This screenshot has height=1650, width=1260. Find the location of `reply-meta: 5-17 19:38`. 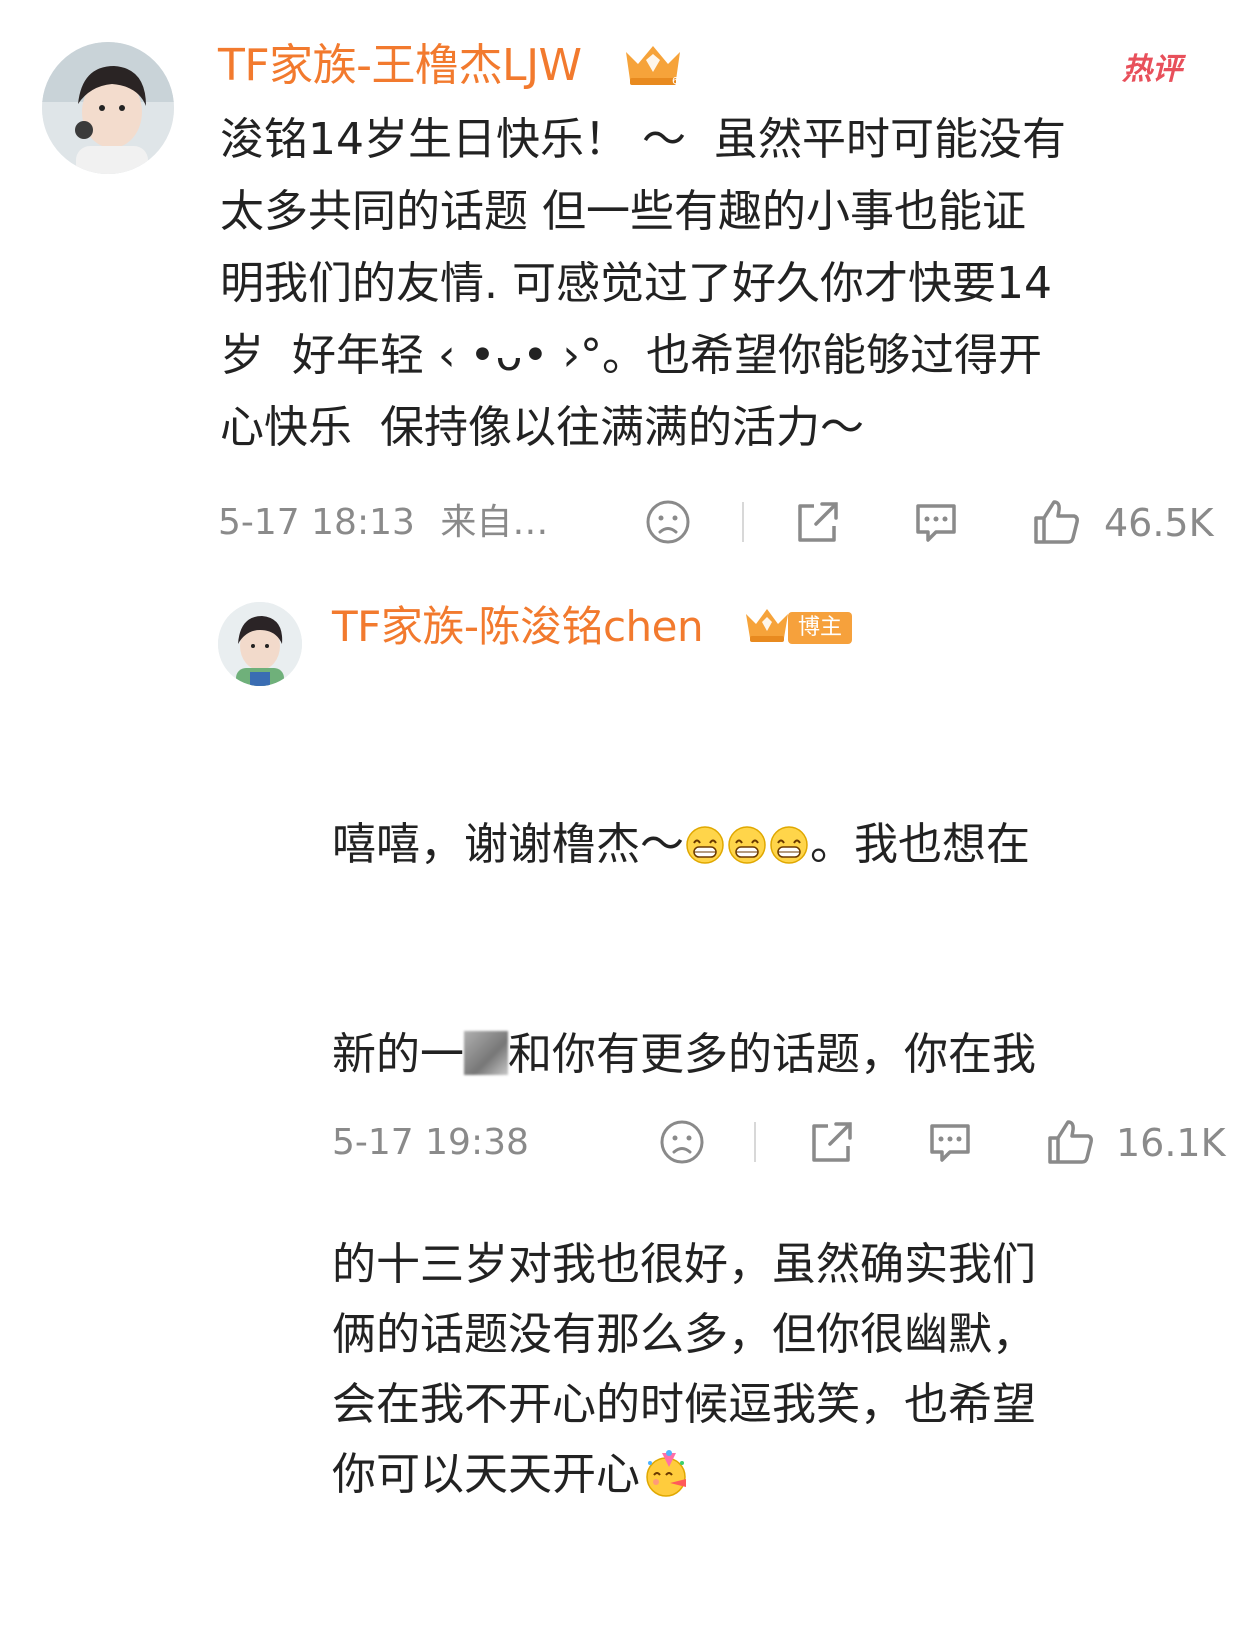

reply-meta: 5-17 19:38 is located at coordinates (430, 1143).